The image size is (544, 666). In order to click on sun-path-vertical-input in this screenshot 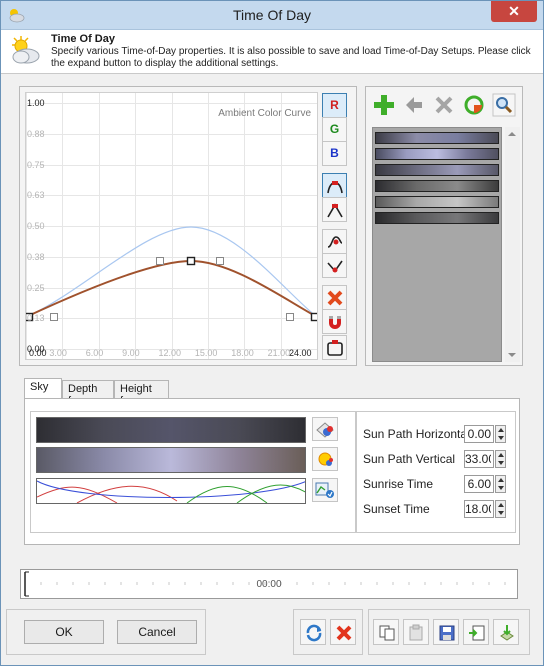, I will do `click(479, 459)`.